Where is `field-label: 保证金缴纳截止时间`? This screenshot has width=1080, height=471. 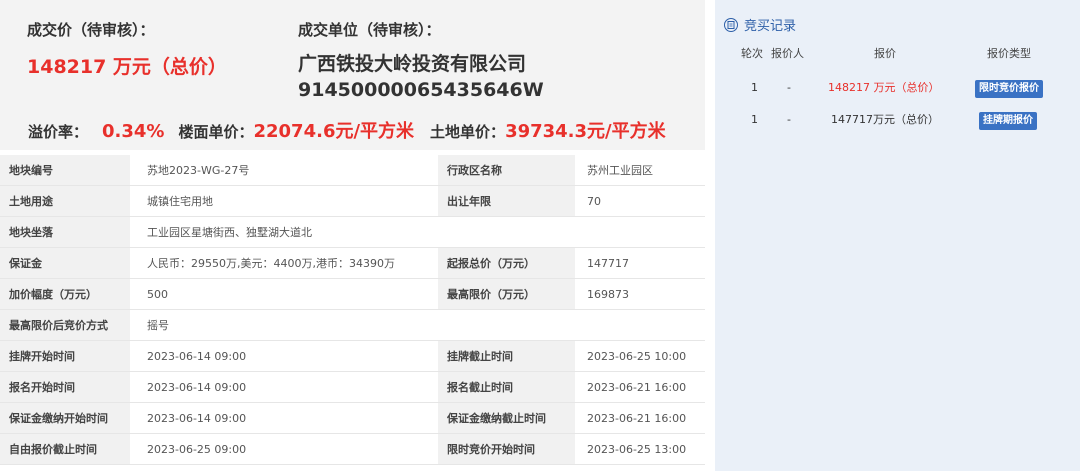
field-label: 保证金缴纳截止时间 is located at coordinates (506, 418).